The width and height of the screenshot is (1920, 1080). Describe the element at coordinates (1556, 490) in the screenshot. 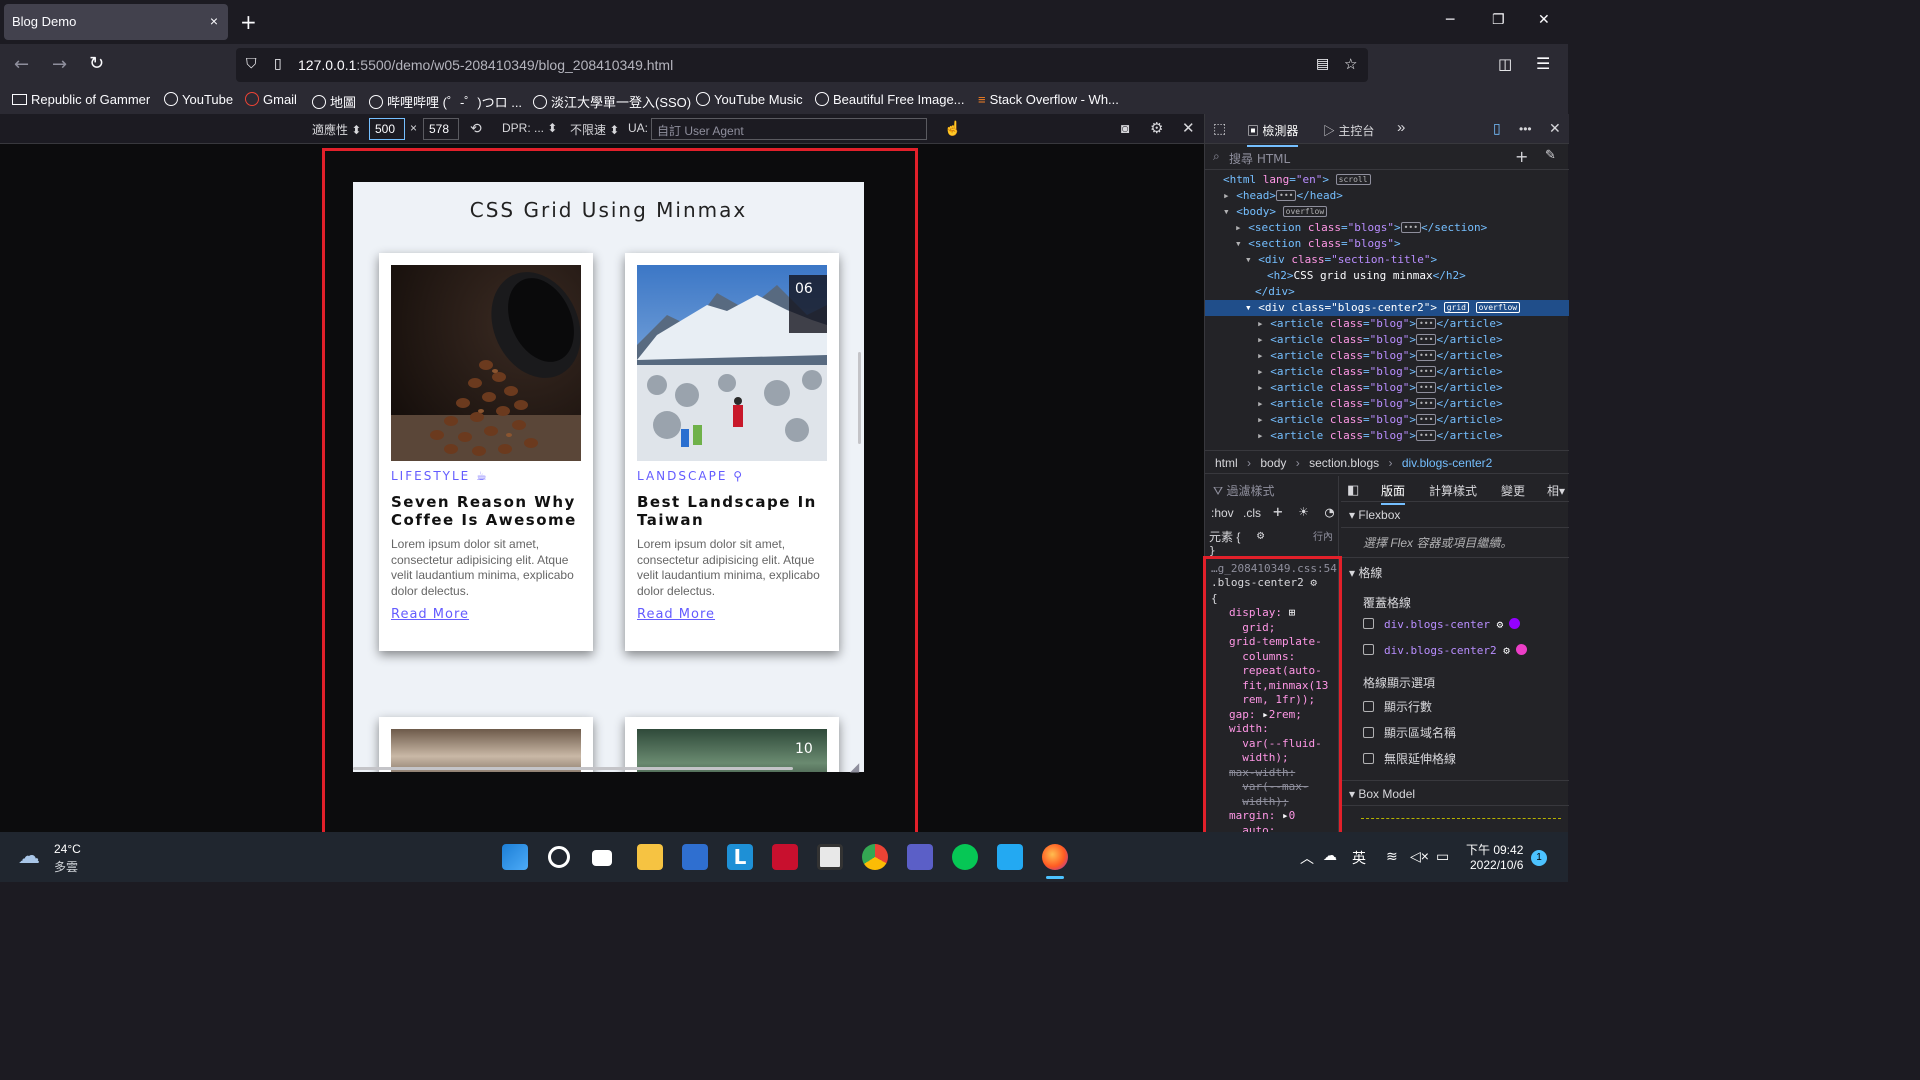

I see `tab-more: 相▾` at that location.